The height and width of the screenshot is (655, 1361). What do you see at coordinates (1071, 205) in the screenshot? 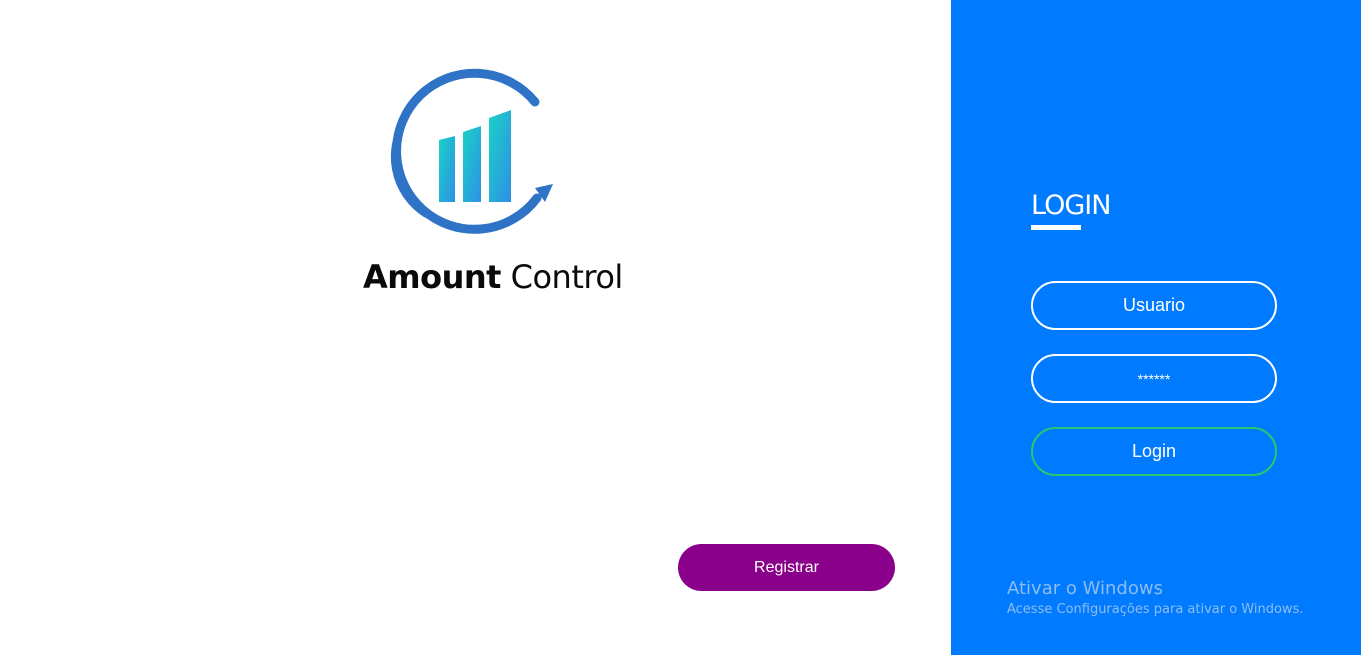
I see `login-title: LOGIN` at bounding box center [1071, 205].